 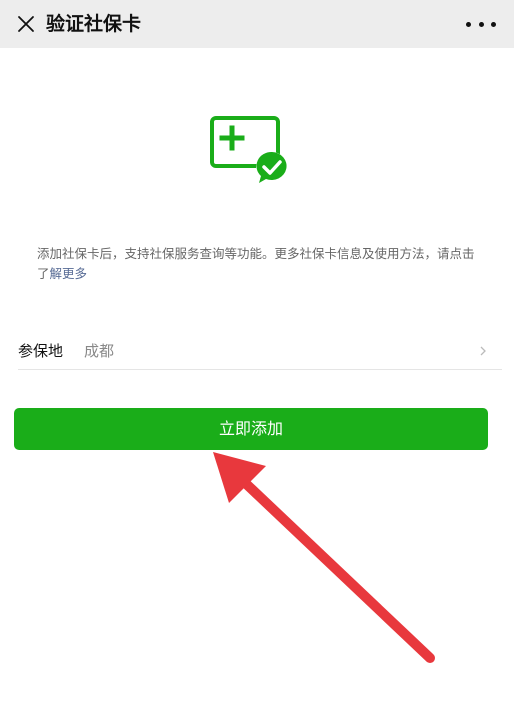 What do you see at coordinates (260, 352) in the screenshot?
I see `insured-place-row: 参保地 成都` at bounding box center [260, 352].